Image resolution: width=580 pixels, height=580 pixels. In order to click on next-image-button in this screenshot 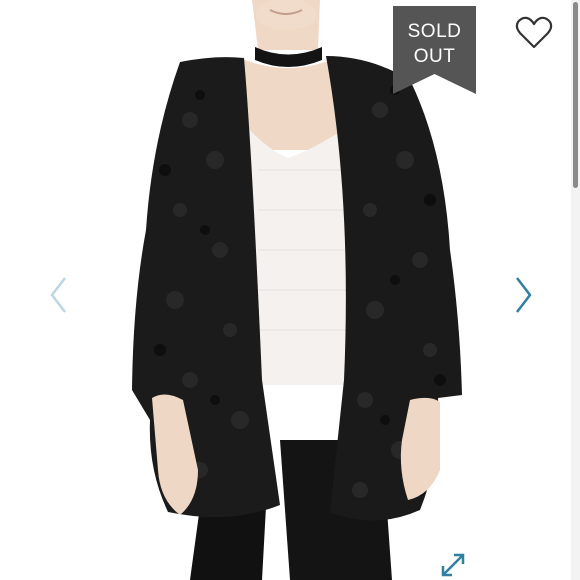, I will do `click(523, 295)`.